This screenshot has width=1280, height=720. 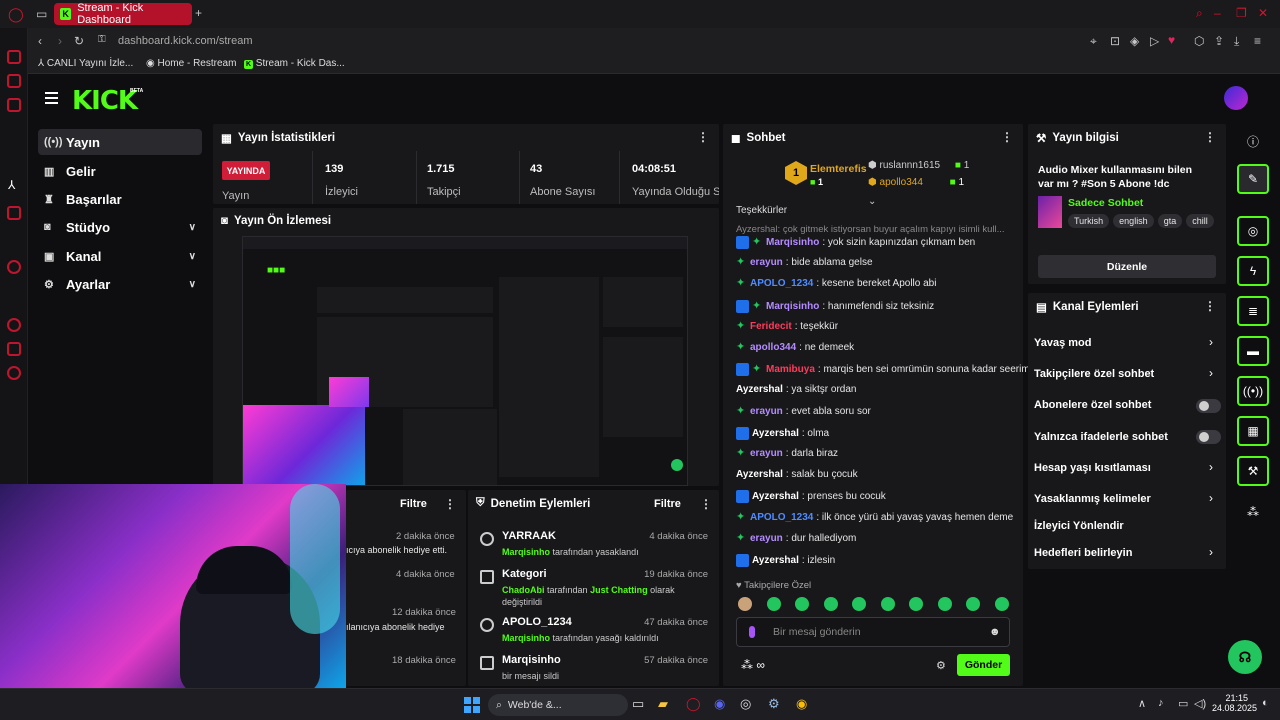 I want to click on mic-tray-icon: ♪, so click(x=1161, y=703).